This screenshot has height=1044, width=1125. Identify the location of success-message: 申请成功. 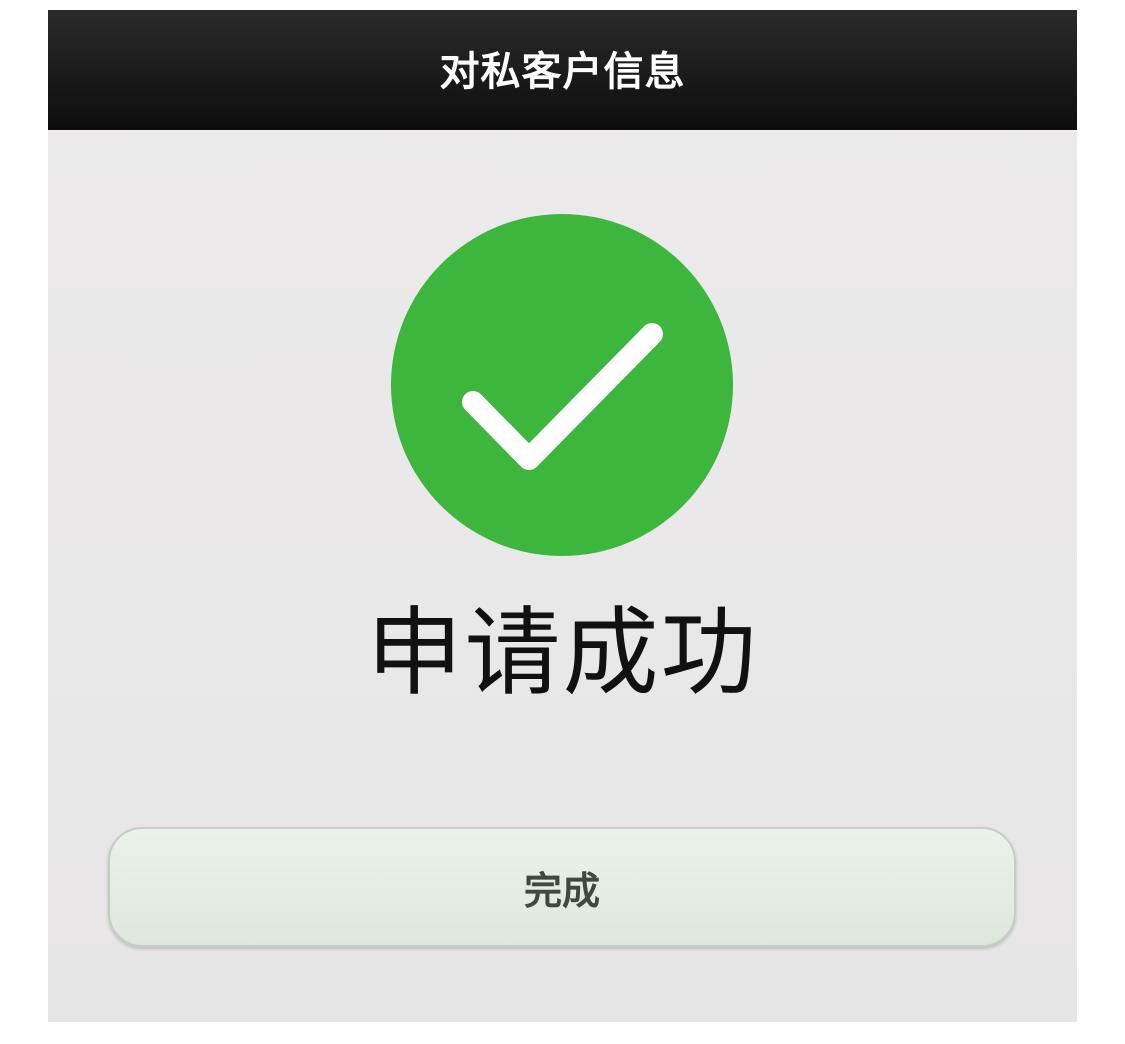
(562, 653).